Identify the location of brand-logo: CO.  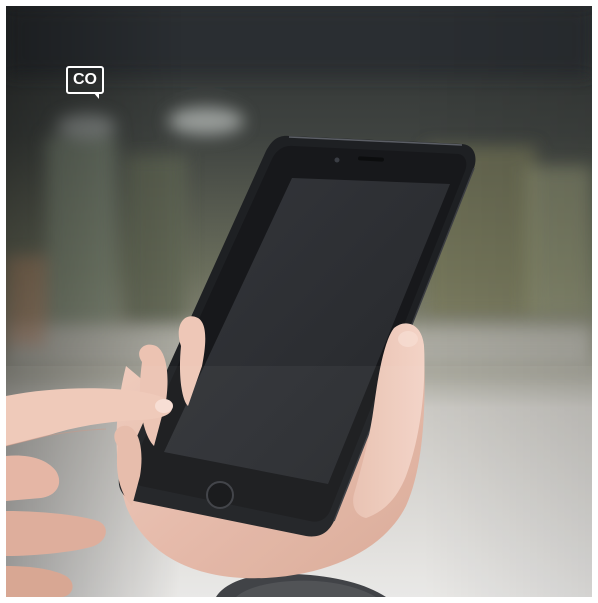
(86, 82).